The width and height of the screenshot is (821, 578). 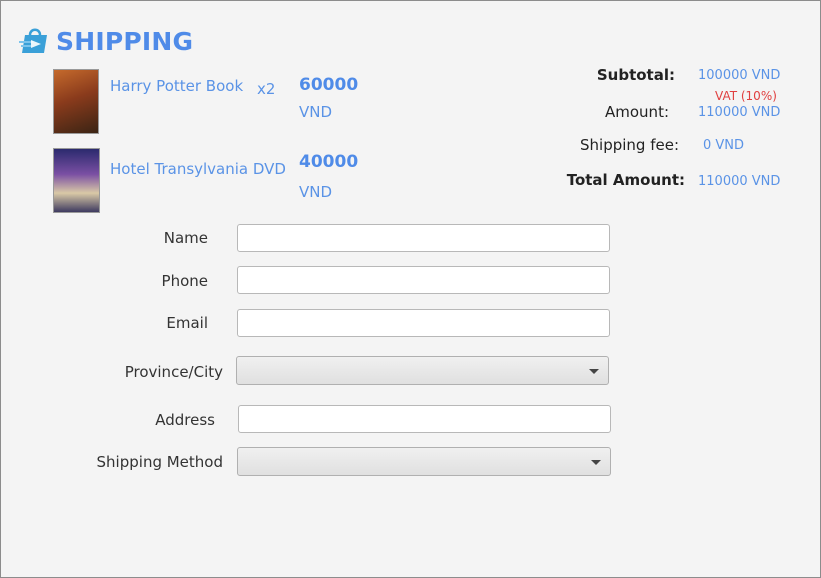 I want to click on vat-note: VAT (10%), so click(x=746, y=96).